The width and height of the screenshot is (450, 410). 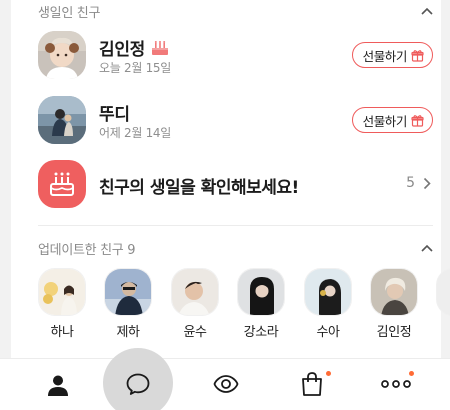 What do you see at coordinates (235, 56) in the screenshot?
I see `birthday-friend-row: 김인정 오늘 2월 15일 선물하기` at bounding box center [235, 56].